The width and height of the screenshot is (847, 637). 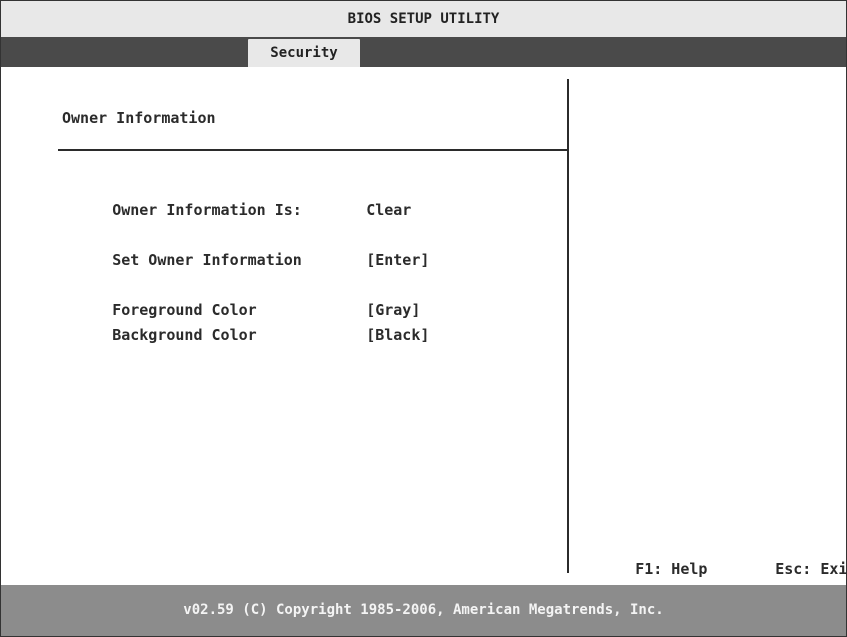 What do you see at coordinates (671, 569) in the screenshot?
I see `help-key-f1: F1: Help` at bounding box center [671, 569].